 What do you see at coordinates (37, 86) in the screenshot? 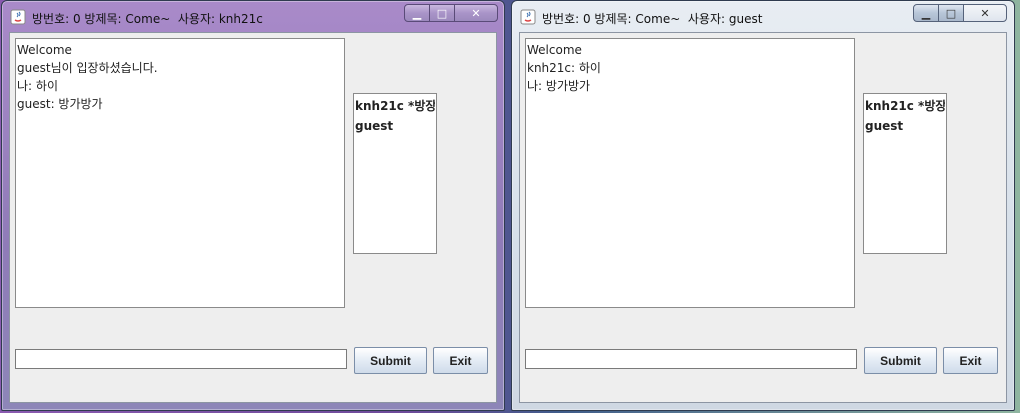
I see `chat-line: 나: 하이` at bounding box center [37, 86].